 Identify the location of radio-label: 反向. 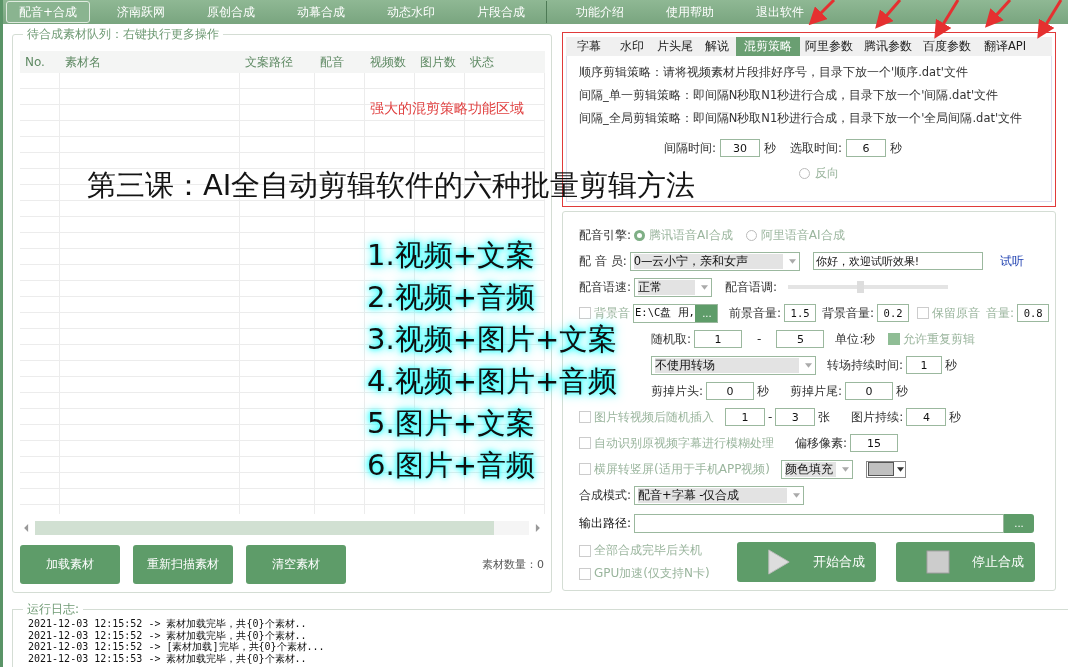
(827, 173).